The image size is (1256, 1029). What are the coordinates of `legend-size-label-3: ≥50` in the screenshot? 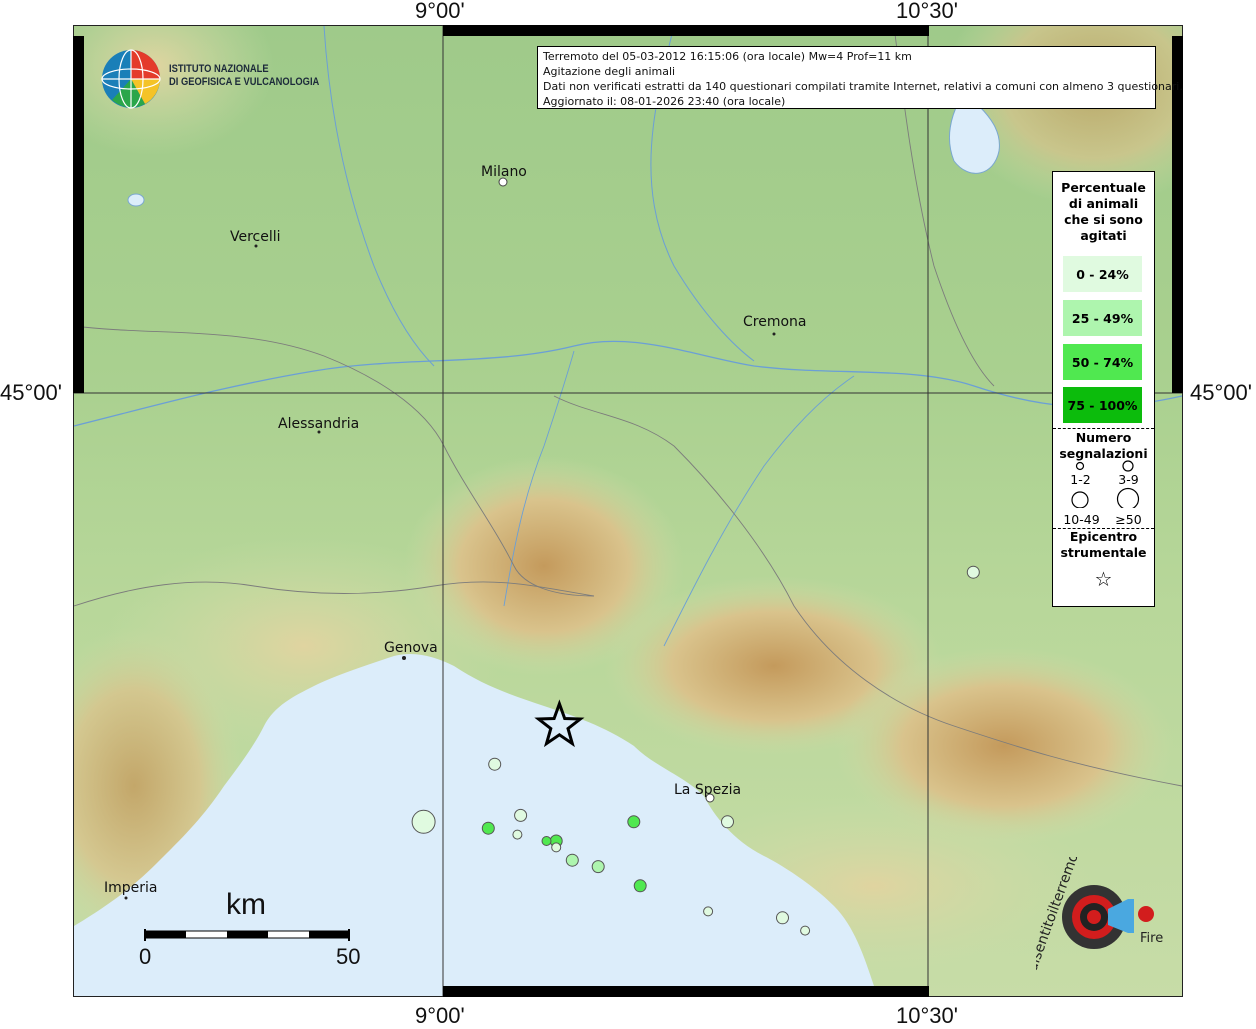 It's located at (1128, 519).